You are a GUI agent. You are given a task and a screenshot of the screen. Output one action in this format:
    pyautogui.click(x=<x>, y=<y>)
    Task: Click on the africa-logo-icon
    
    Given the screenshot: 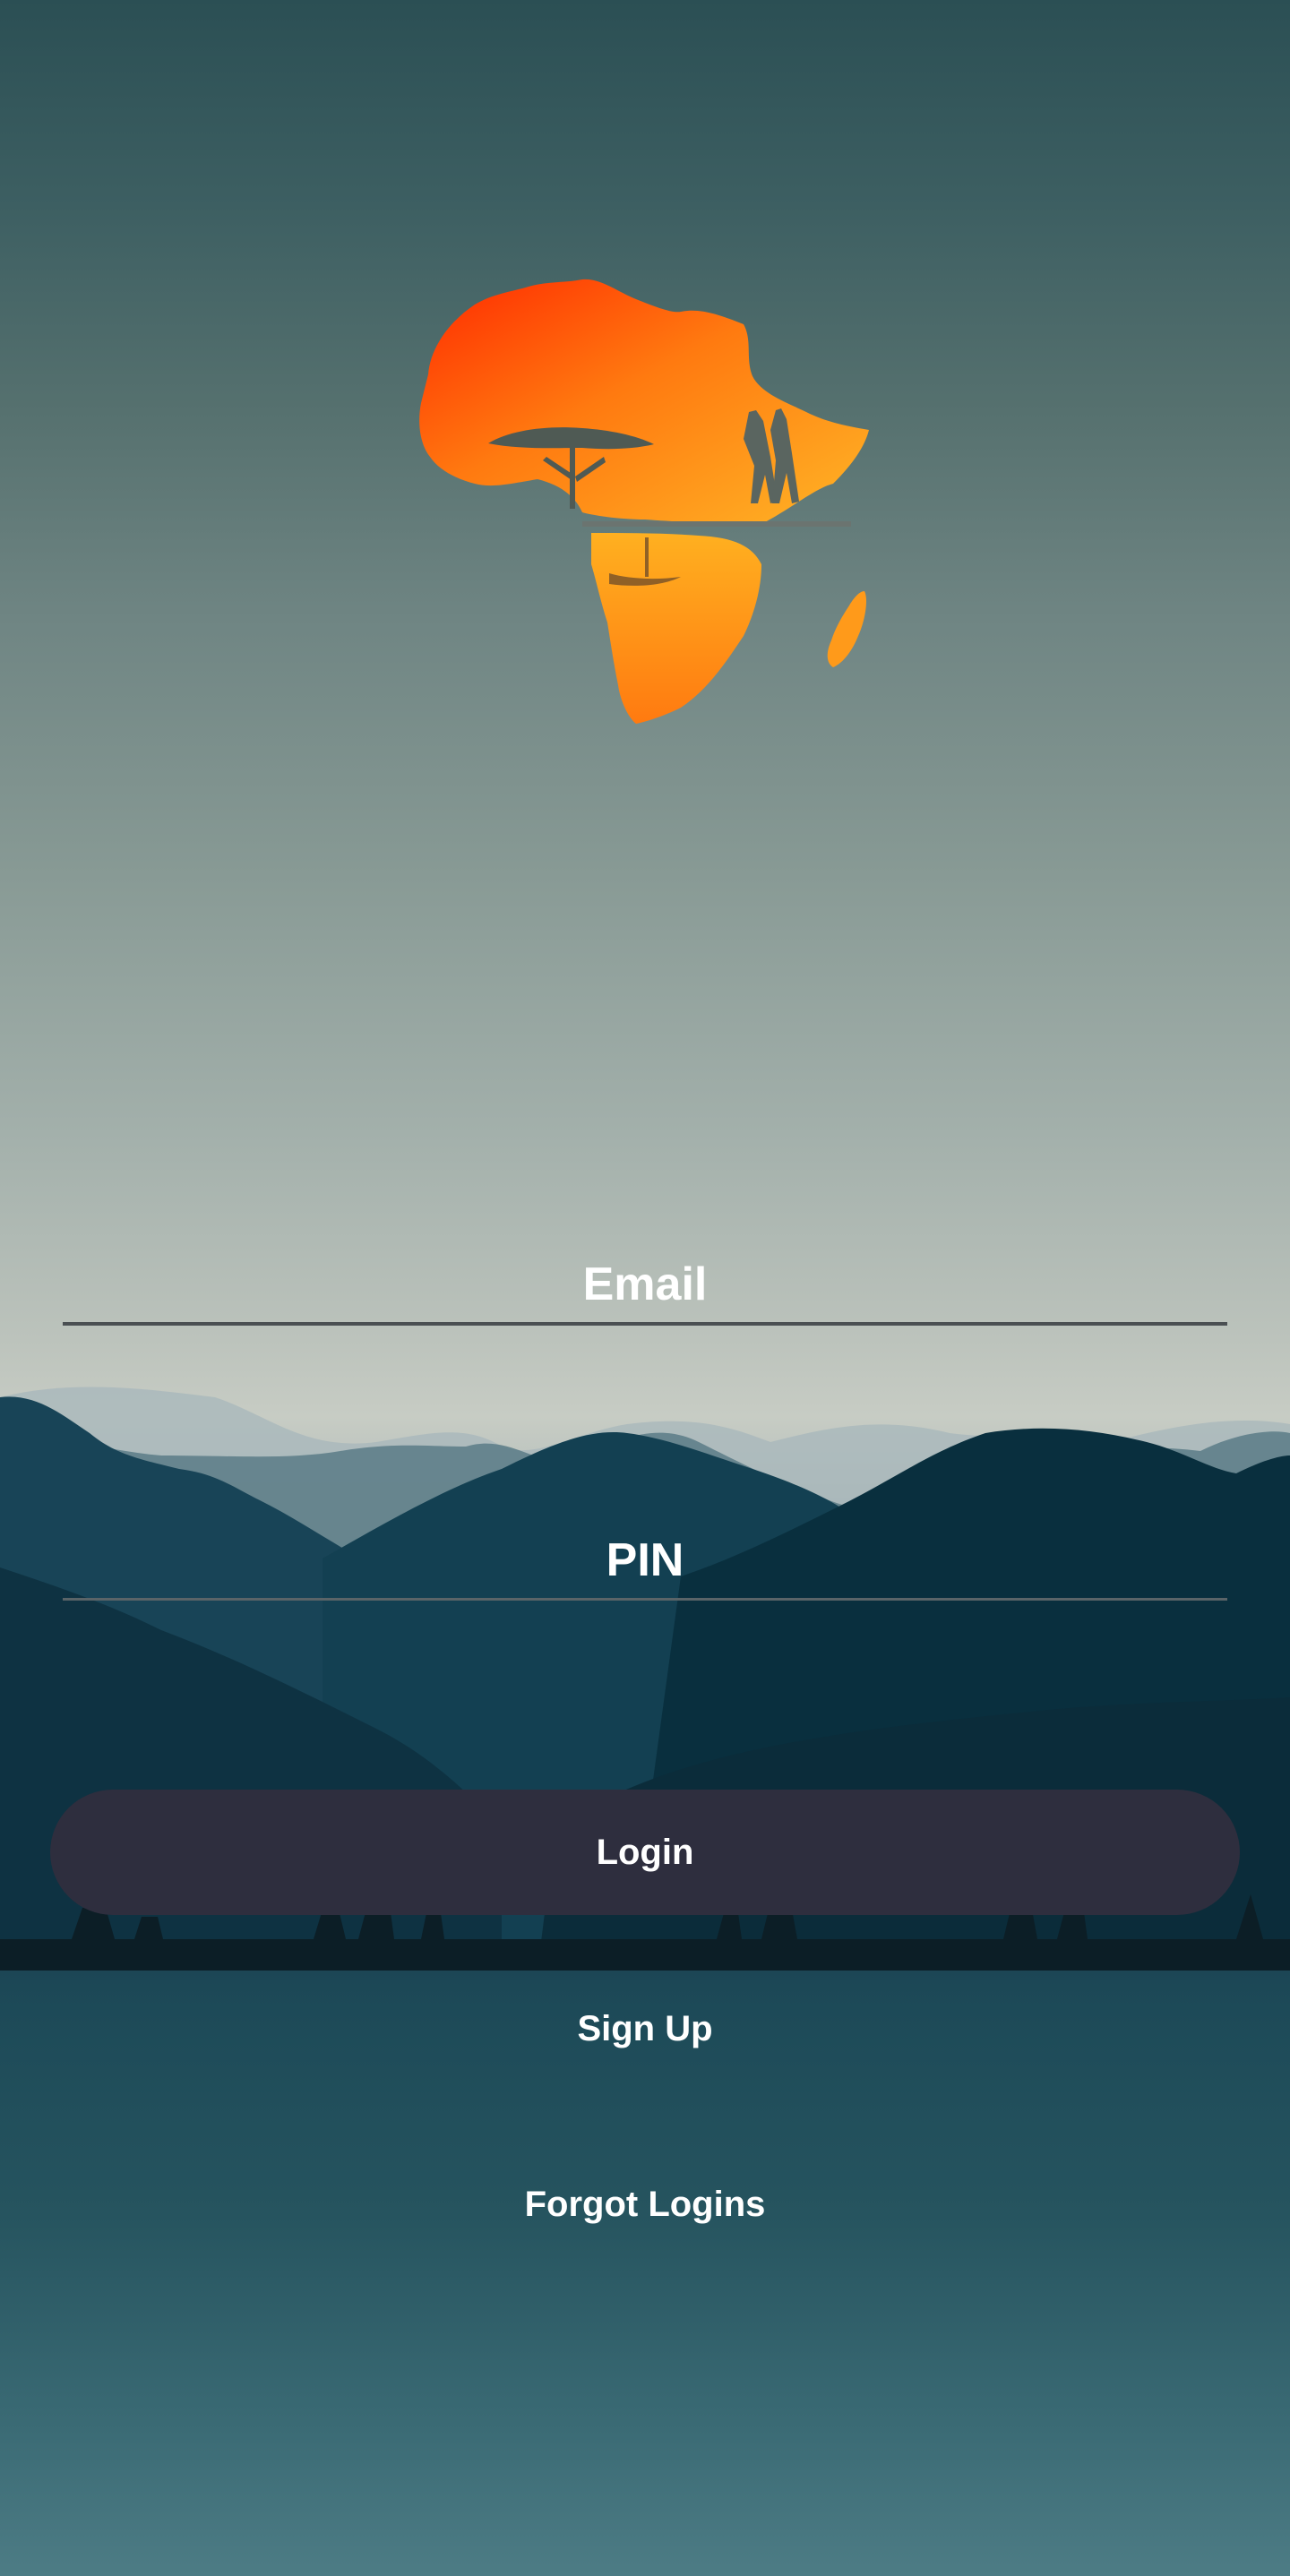 What is the action you would take?
    pyautogui.click(x=644, y=501)
    